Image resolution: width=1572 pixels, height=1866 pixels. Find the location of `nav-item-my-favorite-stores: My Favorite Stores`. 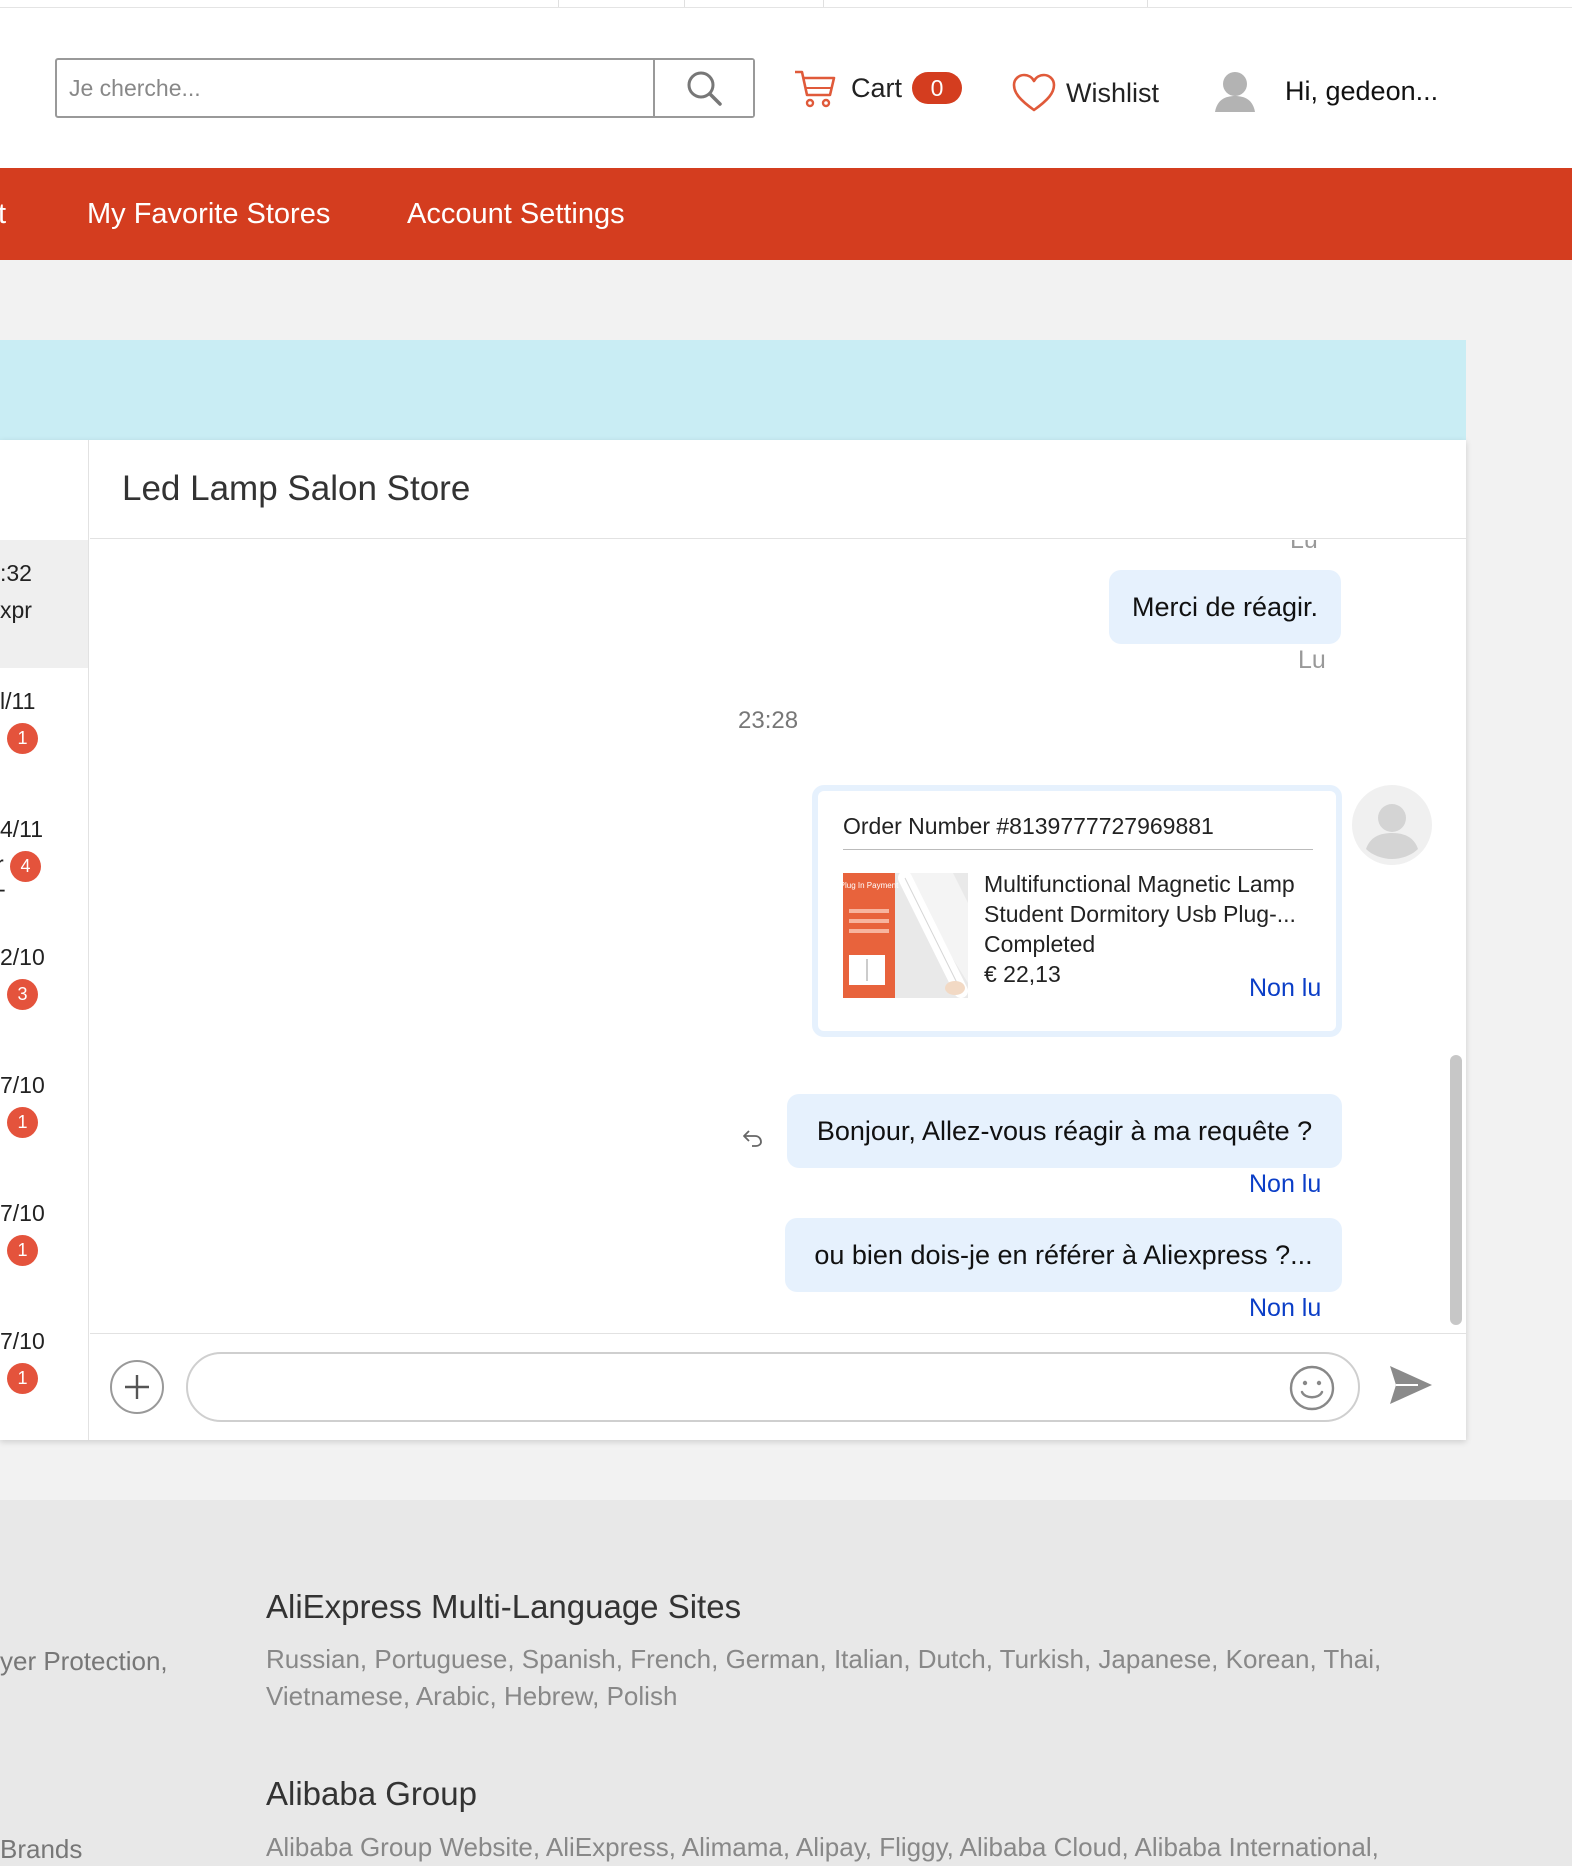

nav-item-my-favorite-stores: My Favorite Stores is located at coordinates (208, 214).